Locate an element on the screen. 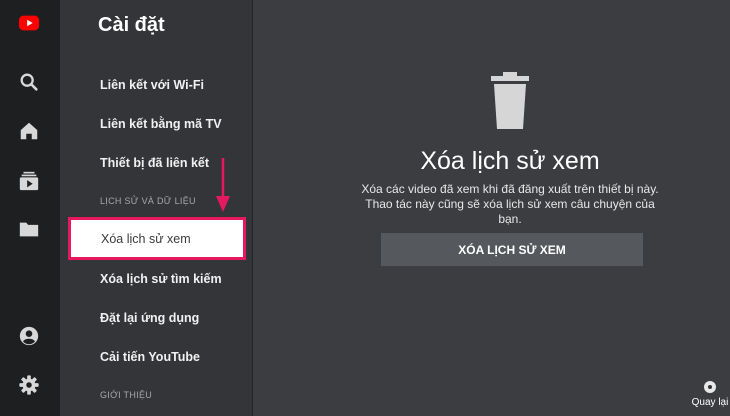 Image resolution: width=730 pixels, height=416 pixels. nav-rail is located at coordinates (30, 208).